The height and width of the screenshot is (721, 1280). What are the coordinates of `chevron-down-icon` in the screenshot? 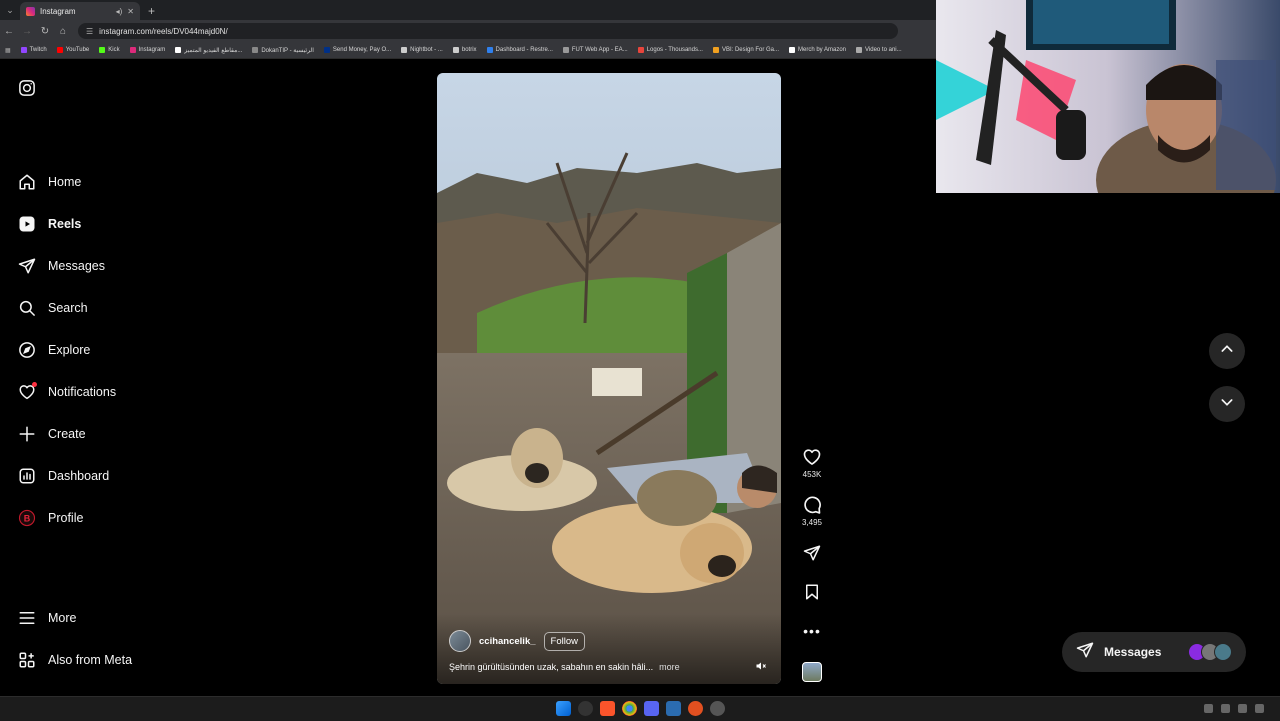 It's located at (1227, 404).